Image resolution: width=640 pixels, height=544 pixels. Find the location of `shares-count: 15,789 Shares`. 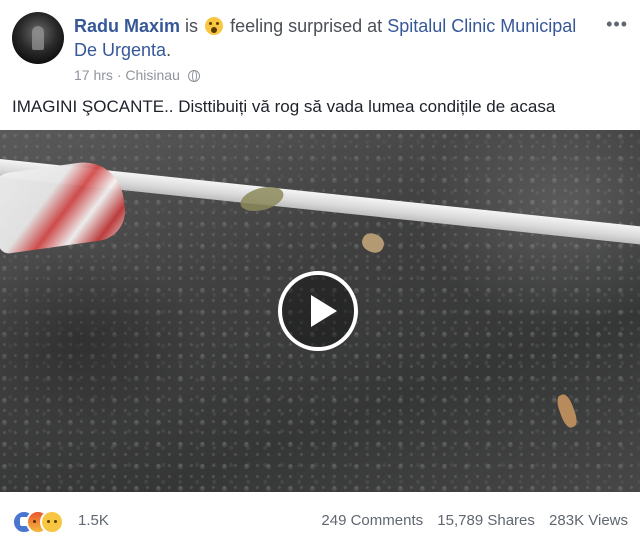

shares-count: 15,789 Shares is located at coordinates (486, 520).